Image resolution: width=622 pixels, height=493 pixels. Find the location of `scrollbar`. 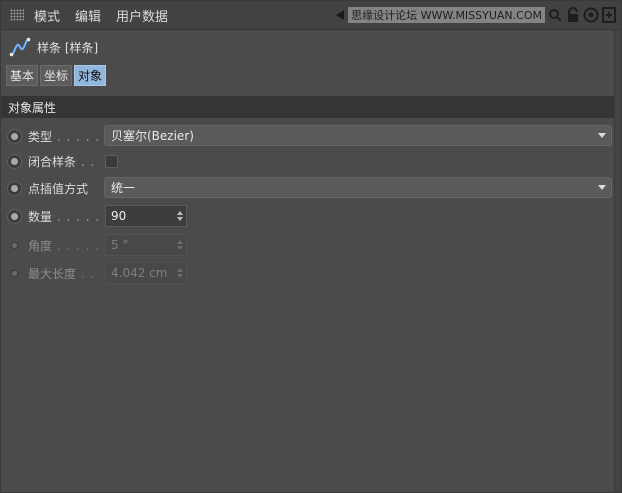

scrollbar is located at coordinates (617, 261).